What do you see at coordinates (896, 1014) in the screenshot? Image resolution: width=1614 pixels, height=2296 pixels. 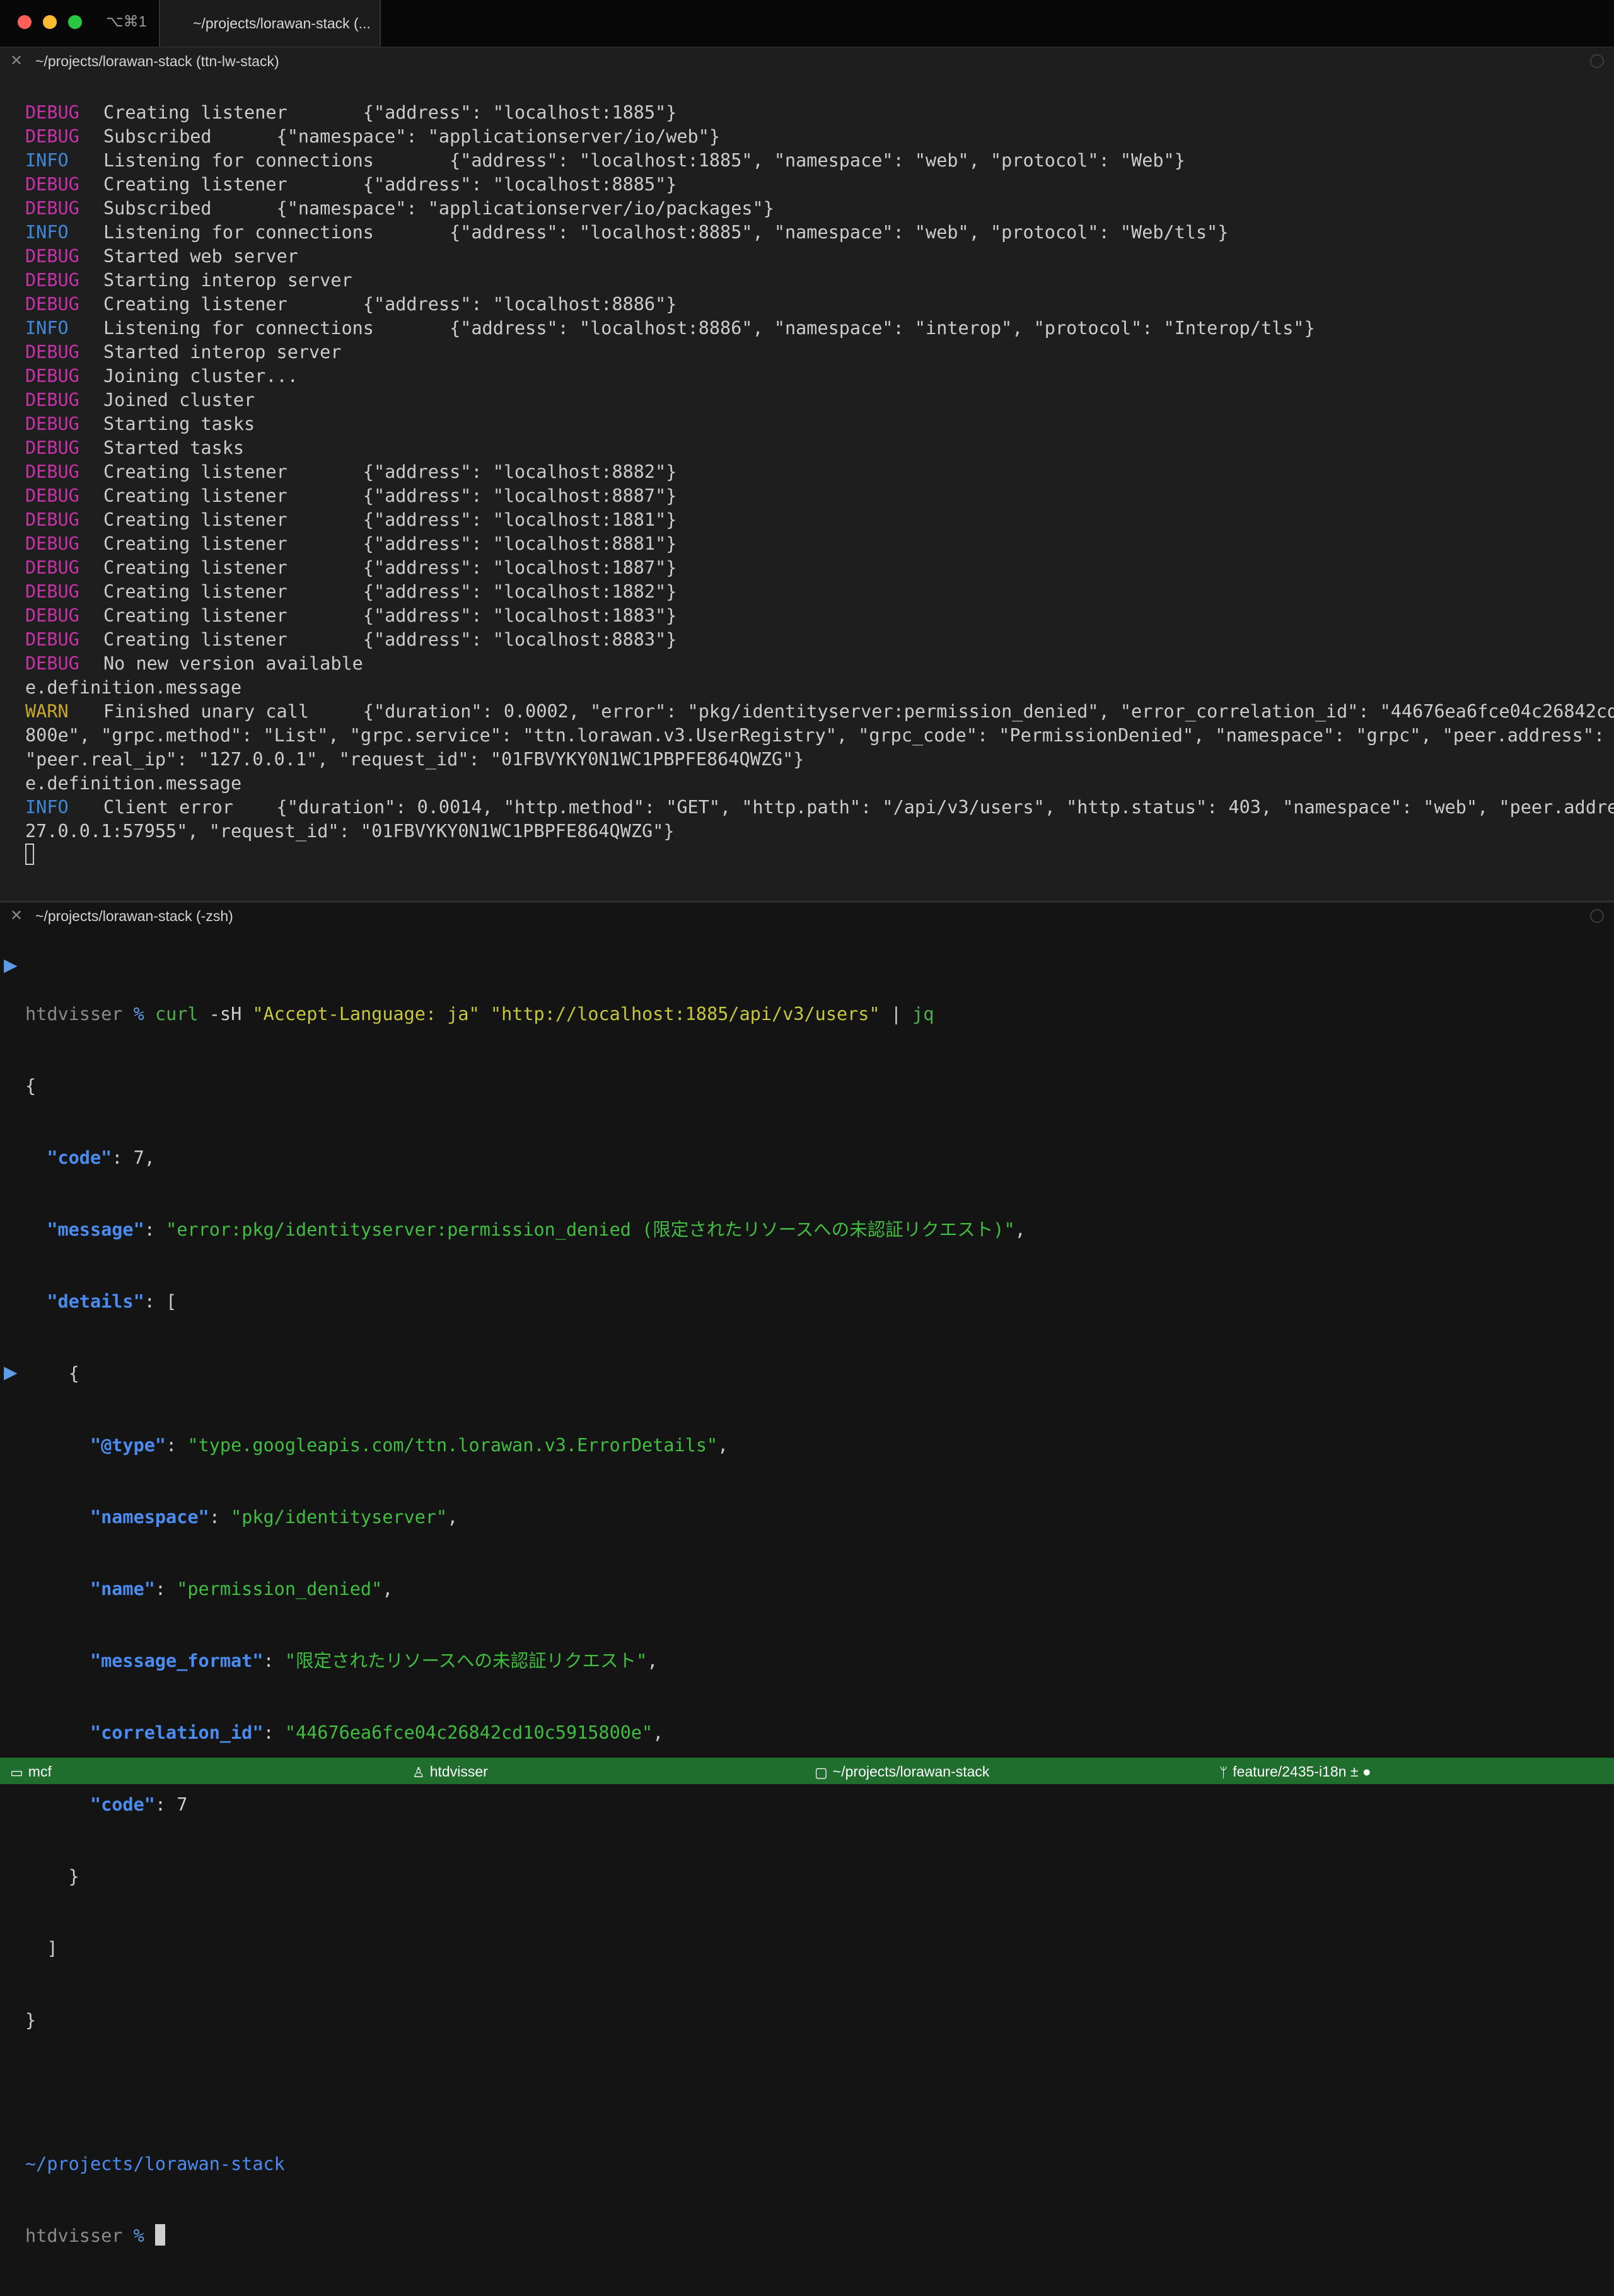 I see `command-pipe: |` at bounding box center [896, 1014].